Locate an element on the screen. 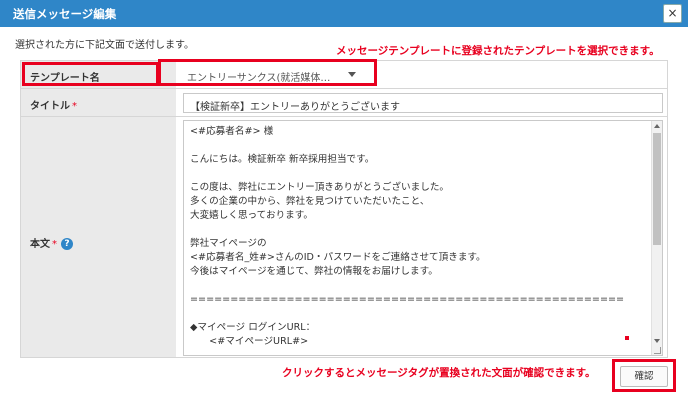 This screenshot has height=393, width=688. template-annotation: メッセージテンプレートに登録されたテンプレートを選択できます。 is located at coordinates (498, 51).